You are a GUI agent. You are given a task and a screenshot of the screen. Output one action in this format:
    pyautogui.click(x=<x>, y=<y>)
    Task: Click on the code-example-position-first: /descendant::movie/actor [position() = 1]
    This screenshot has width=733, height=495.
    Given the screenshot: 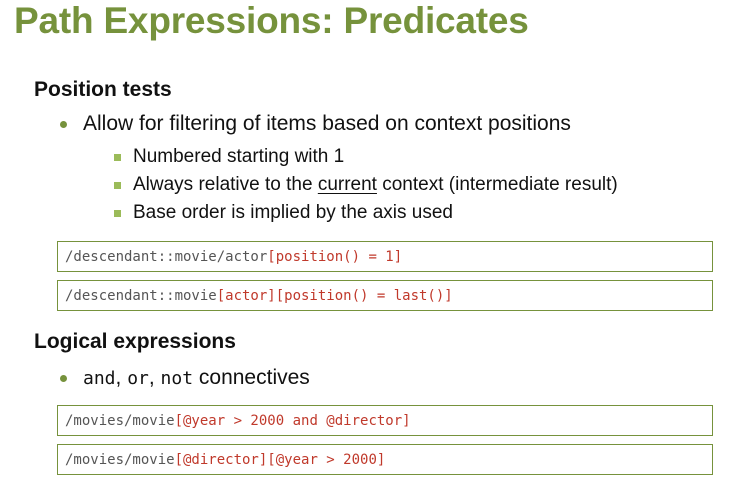 What is the action you would take?
    pyautogui.click(x=385, y=256)
    